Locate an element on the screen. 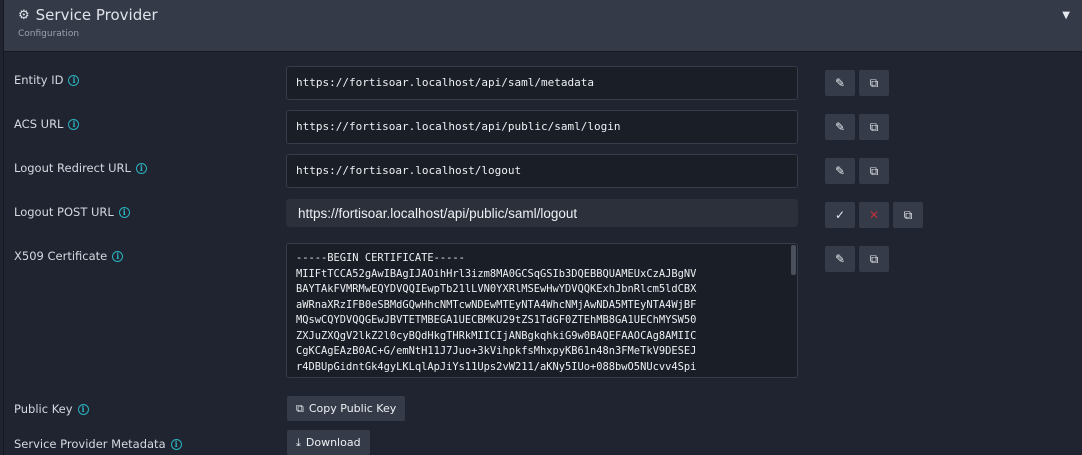  scrollbar is located at coordinates (793, 260).